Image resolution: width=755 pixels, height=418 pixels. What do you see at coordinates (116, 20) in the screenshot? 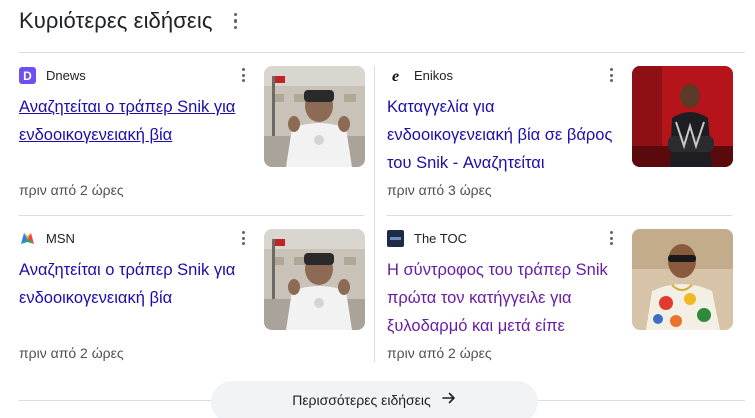
I see `section-title: Κυριότερες ειδήσεις` at bounding box center [116, 20].